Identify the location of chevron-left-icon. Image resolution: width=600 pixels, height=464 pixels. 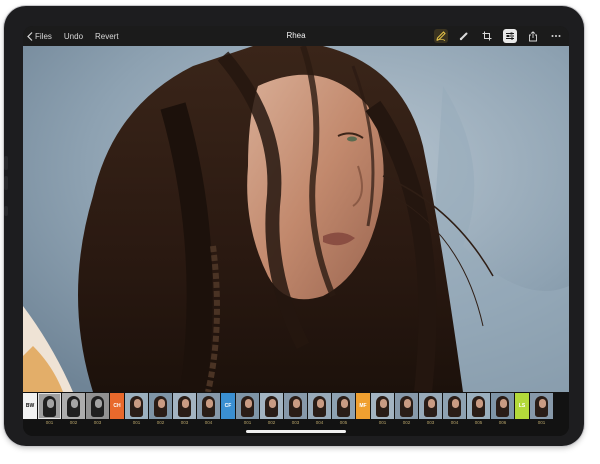
(30, 36).